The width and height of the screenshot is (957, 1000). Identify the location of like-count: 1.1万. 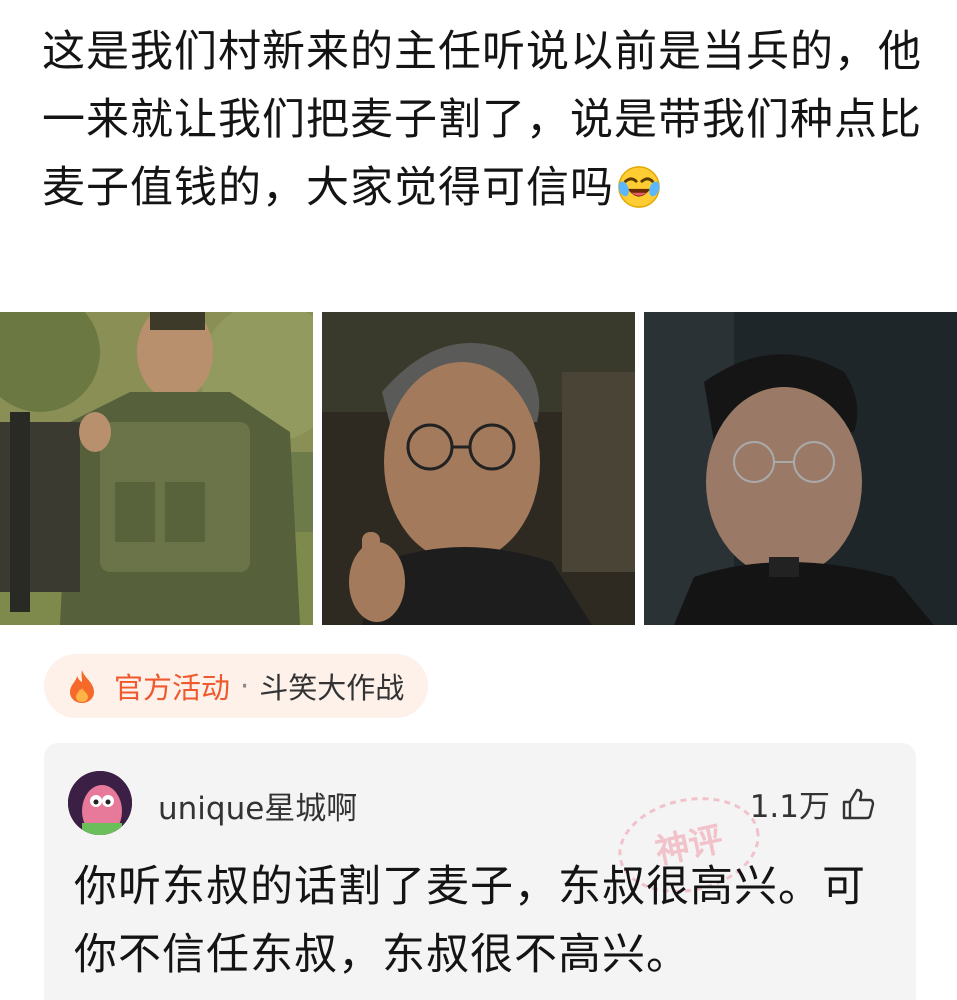
(789, 807).